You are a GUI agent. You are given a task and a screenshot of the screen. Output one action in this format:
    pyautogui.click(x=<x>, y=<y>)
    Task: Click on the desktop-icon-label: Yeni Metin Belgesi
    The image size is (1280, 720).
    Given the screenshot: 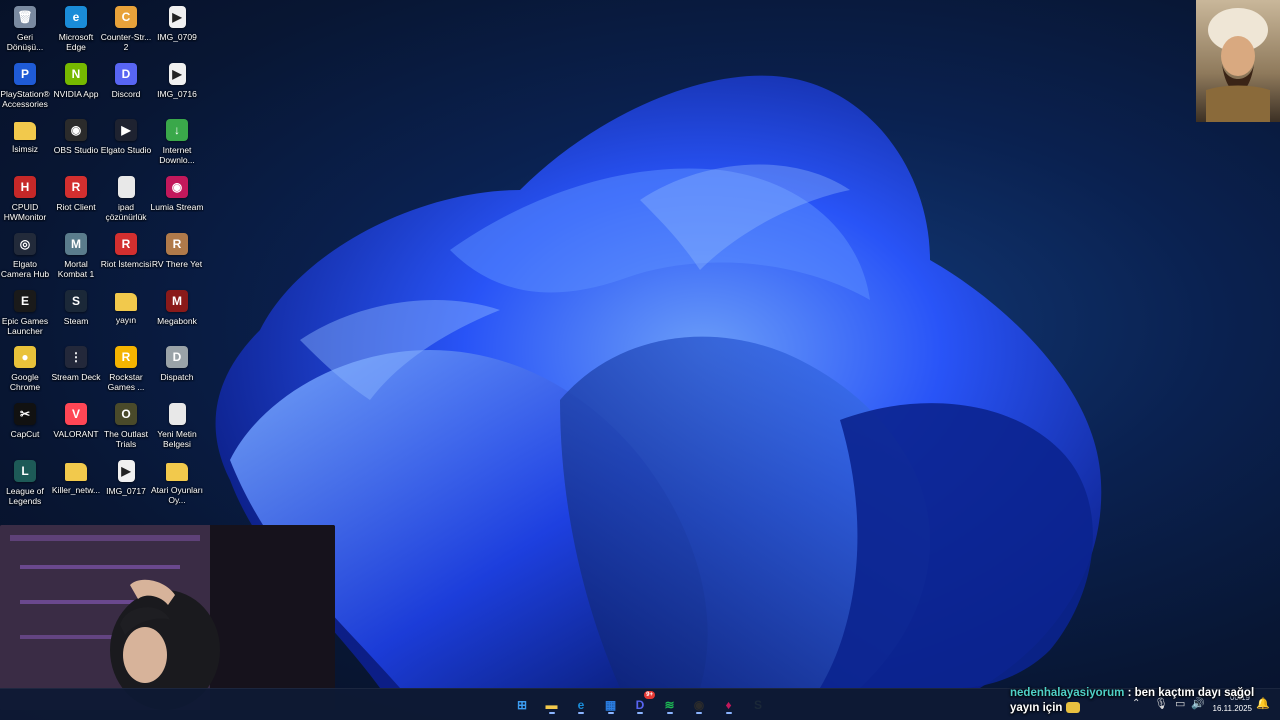 What is the action you would take?
    pyautogui.click(x=177, y=438)
    